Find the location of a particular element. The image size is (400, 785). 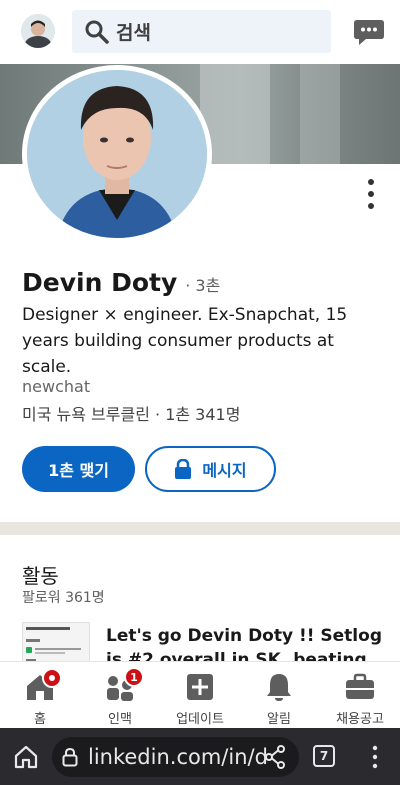

my-avatar is located at coordinates (38, 31).